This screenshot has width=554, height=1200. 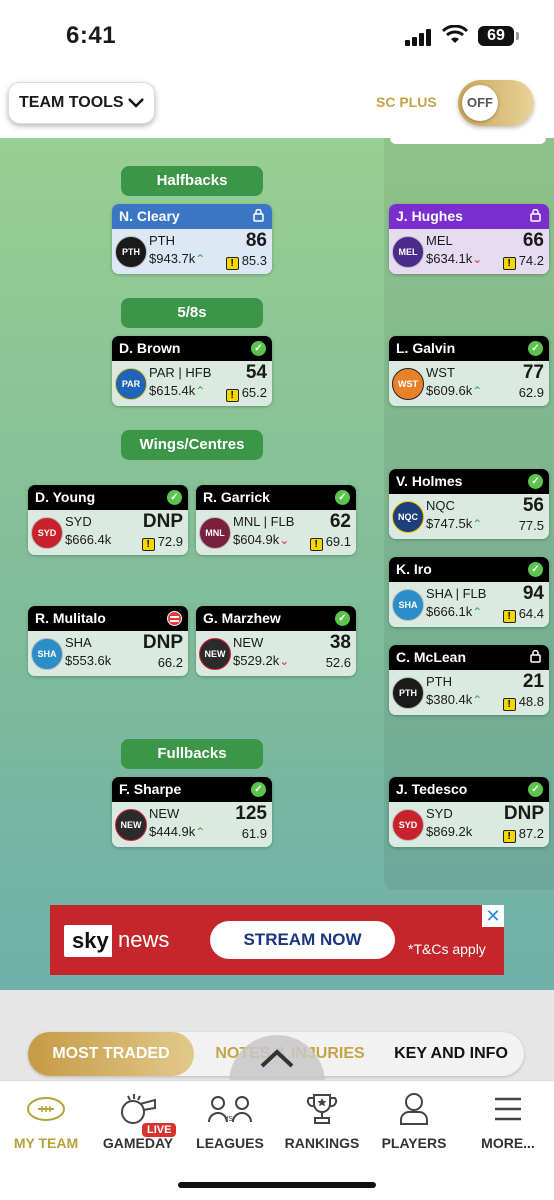 I want to click on player-team: MEL, so click(x=439, y=240).